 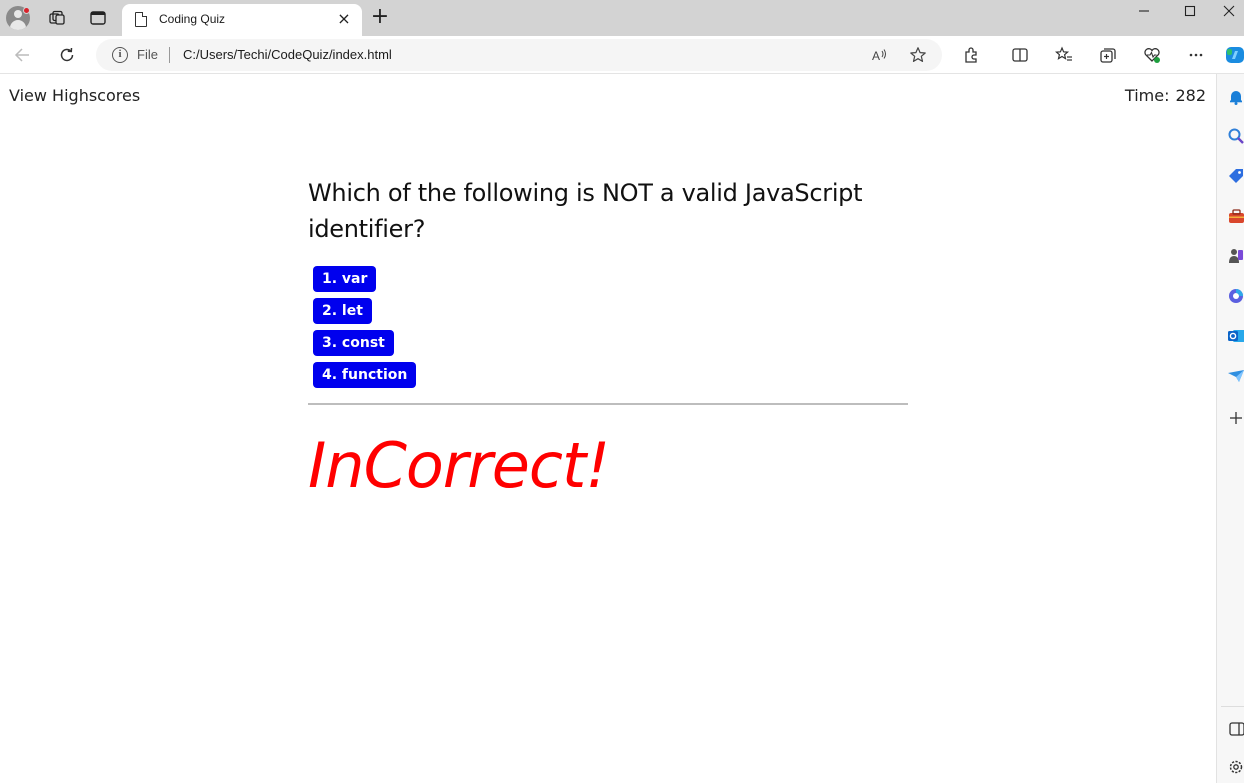 What do you see at coordinates (459, 465) in the screenshot?
I see `answer-feedback: InCorrect!` at bounding box center [459, 465].